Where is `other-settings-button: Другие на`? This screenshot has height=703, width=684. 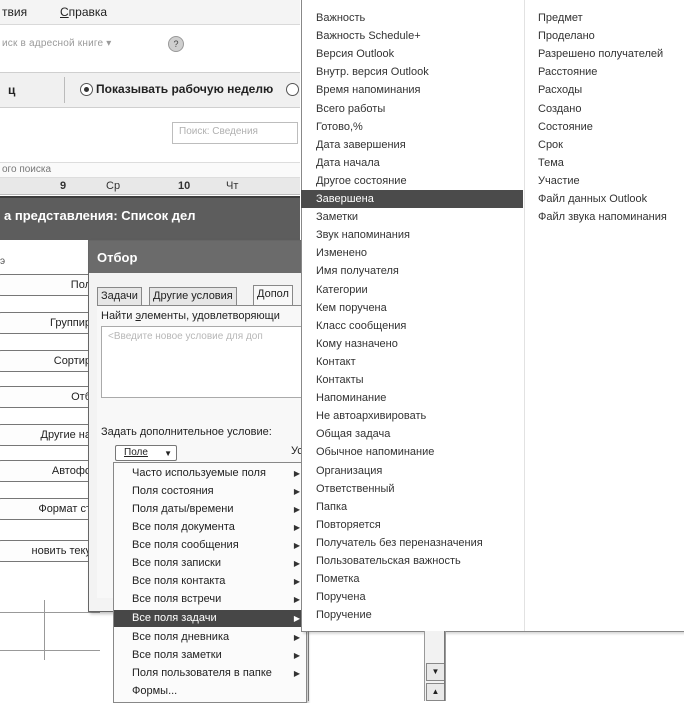
other-settings-button: Другие на is located at coordinates (48, 435).